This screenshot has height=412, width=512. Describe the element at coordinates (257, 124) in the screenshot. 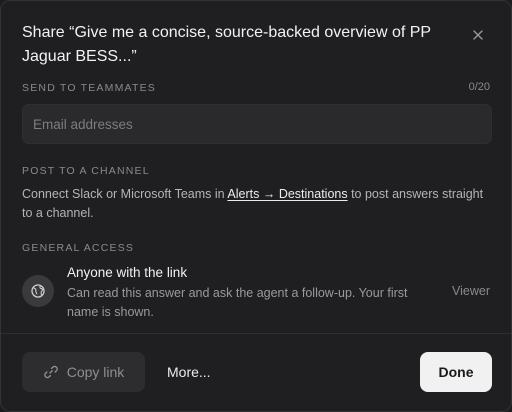

I see `email-input` at that location.